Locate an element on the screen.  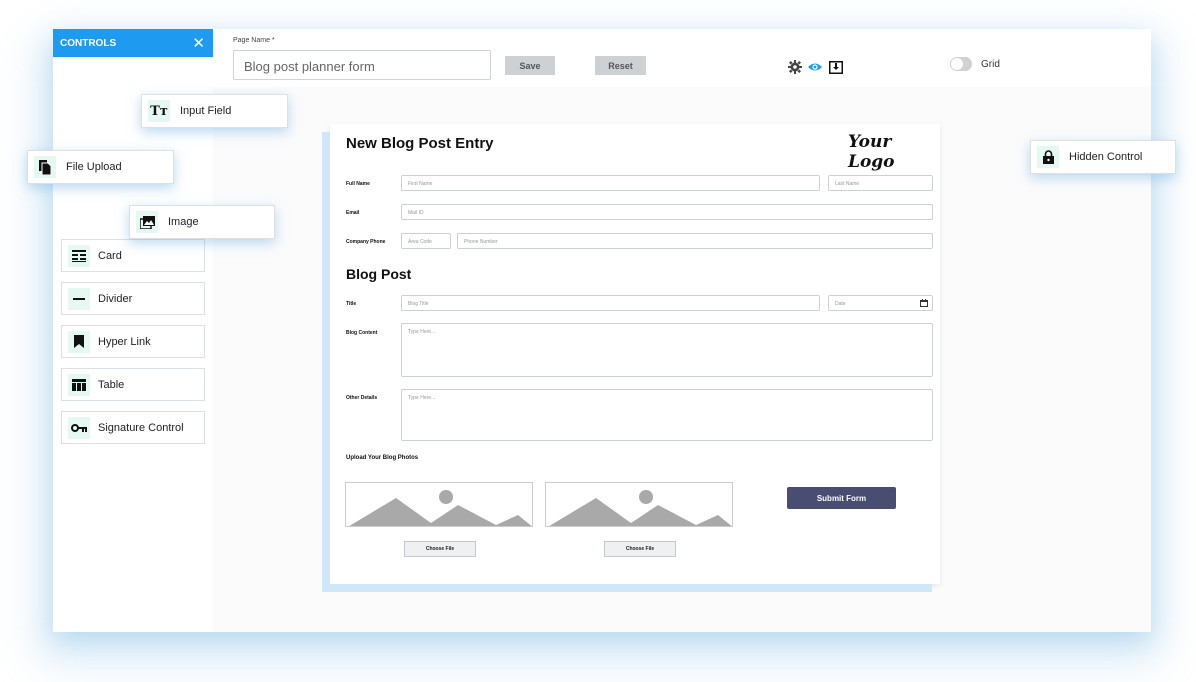
download-icon is located at coordinates (836, 67).